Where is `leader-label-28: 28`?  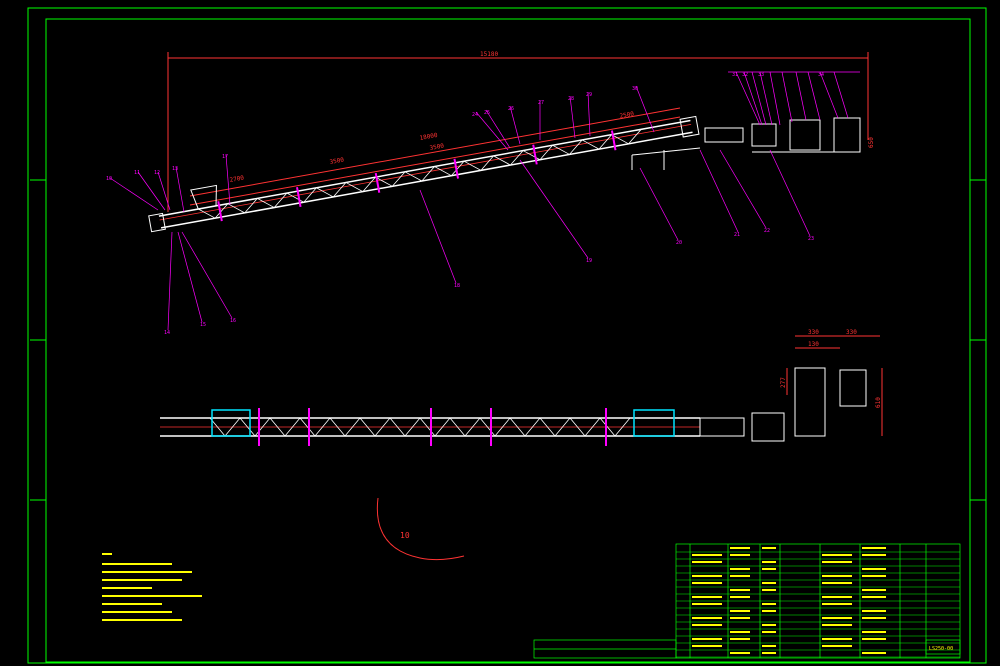 leader-label-28: 28 is located at coordinates (571, 99).